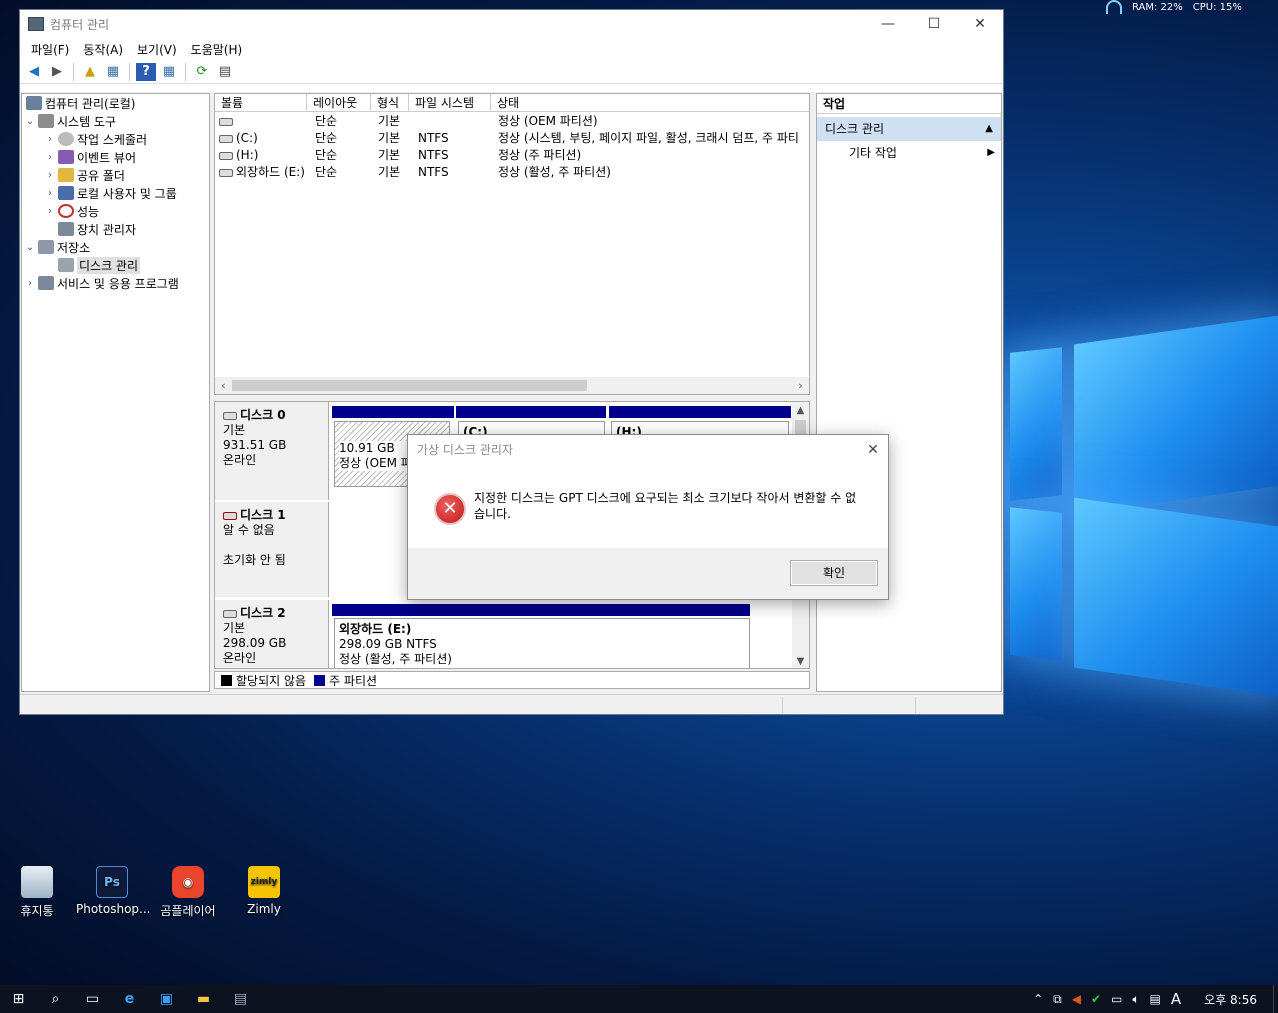  Describe the element at coordinates (873, 450) in the screenshot. I see `dialog-close-button: ✕` at that location.